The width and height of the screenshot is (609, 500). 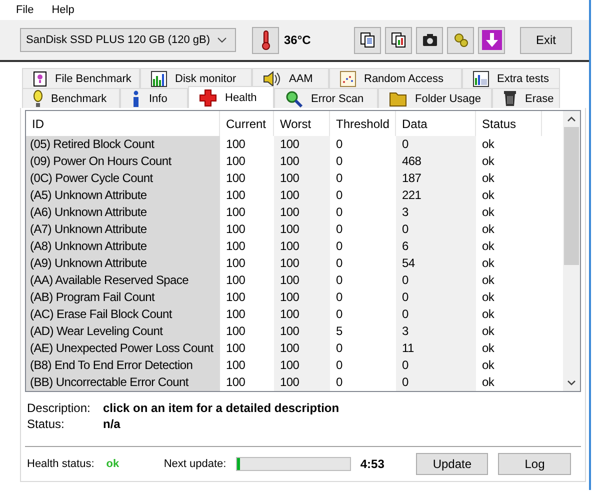 I want to click on table-cell: 6, so click(x=436, y=246).